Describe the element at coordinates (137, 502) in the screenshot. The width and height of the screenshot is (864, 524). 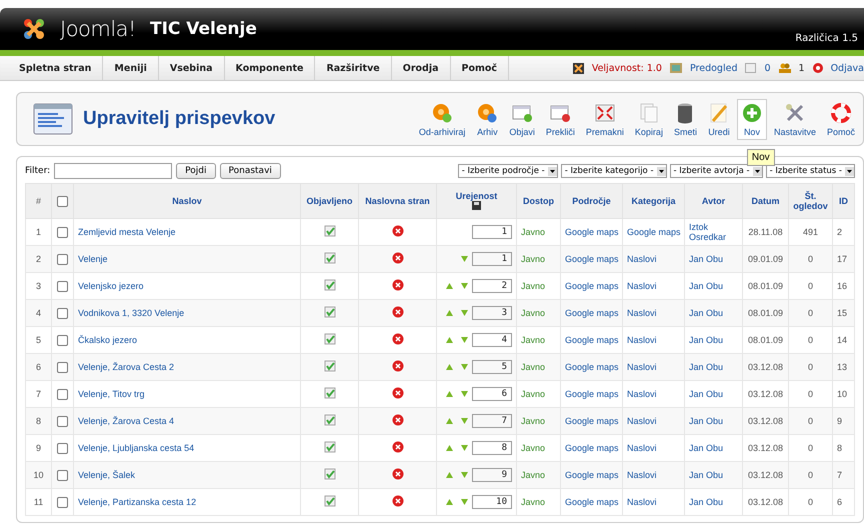
I see `title-link: Velenje, Partizanska cesta 12` at that location.